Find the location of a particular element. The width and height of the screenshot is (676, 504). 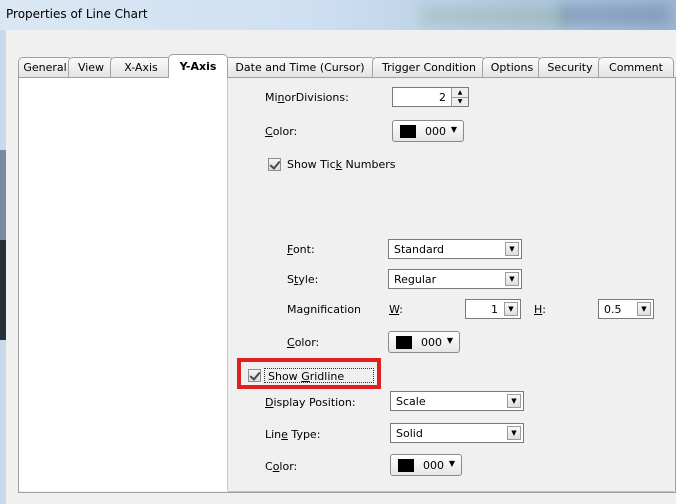

magnification-h-value: 0.5 is located at coordinates (613, 309).